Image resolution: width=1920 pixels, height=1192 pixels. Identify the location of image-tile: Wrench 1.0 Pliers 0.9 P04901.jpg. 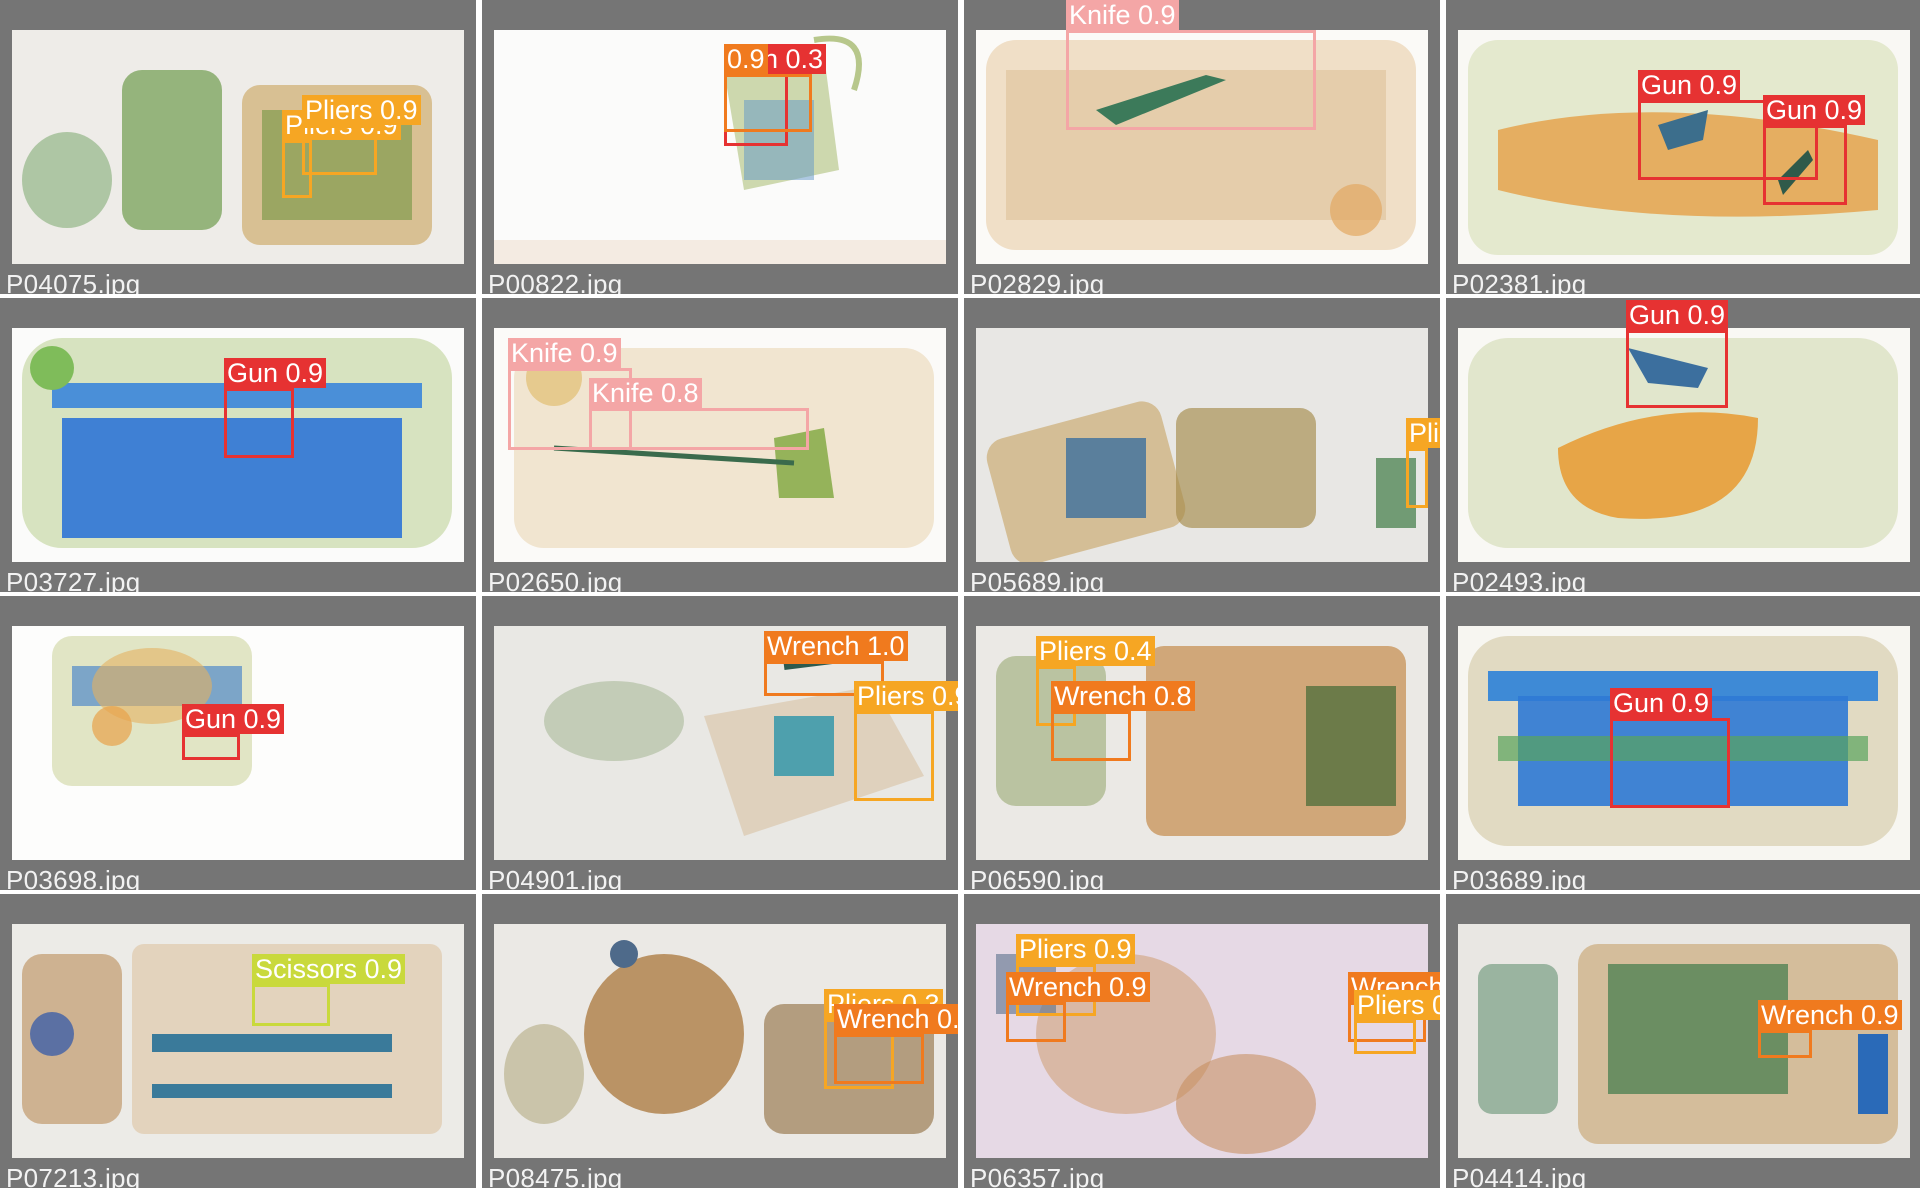
(720, 743).